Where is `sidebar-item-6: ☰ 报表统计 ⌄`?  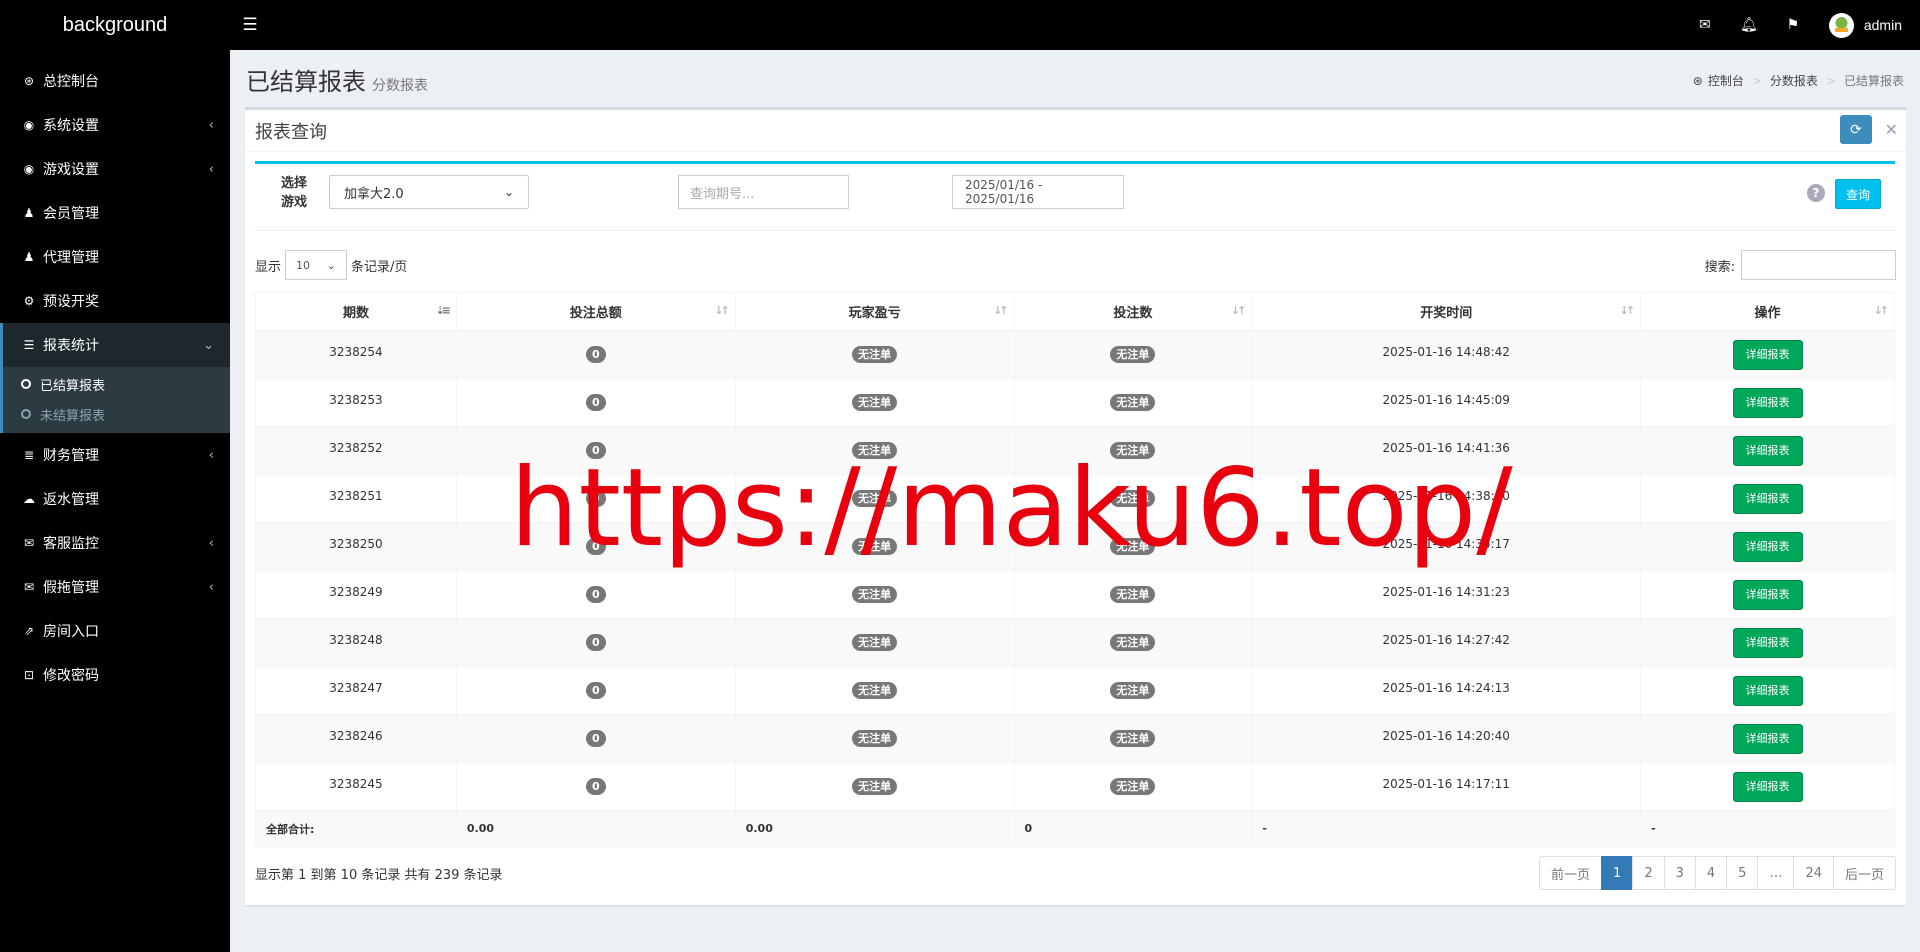 sidebar-item-6: ☰ 报表统计 ⌄ is located at coordinates (115, 345).